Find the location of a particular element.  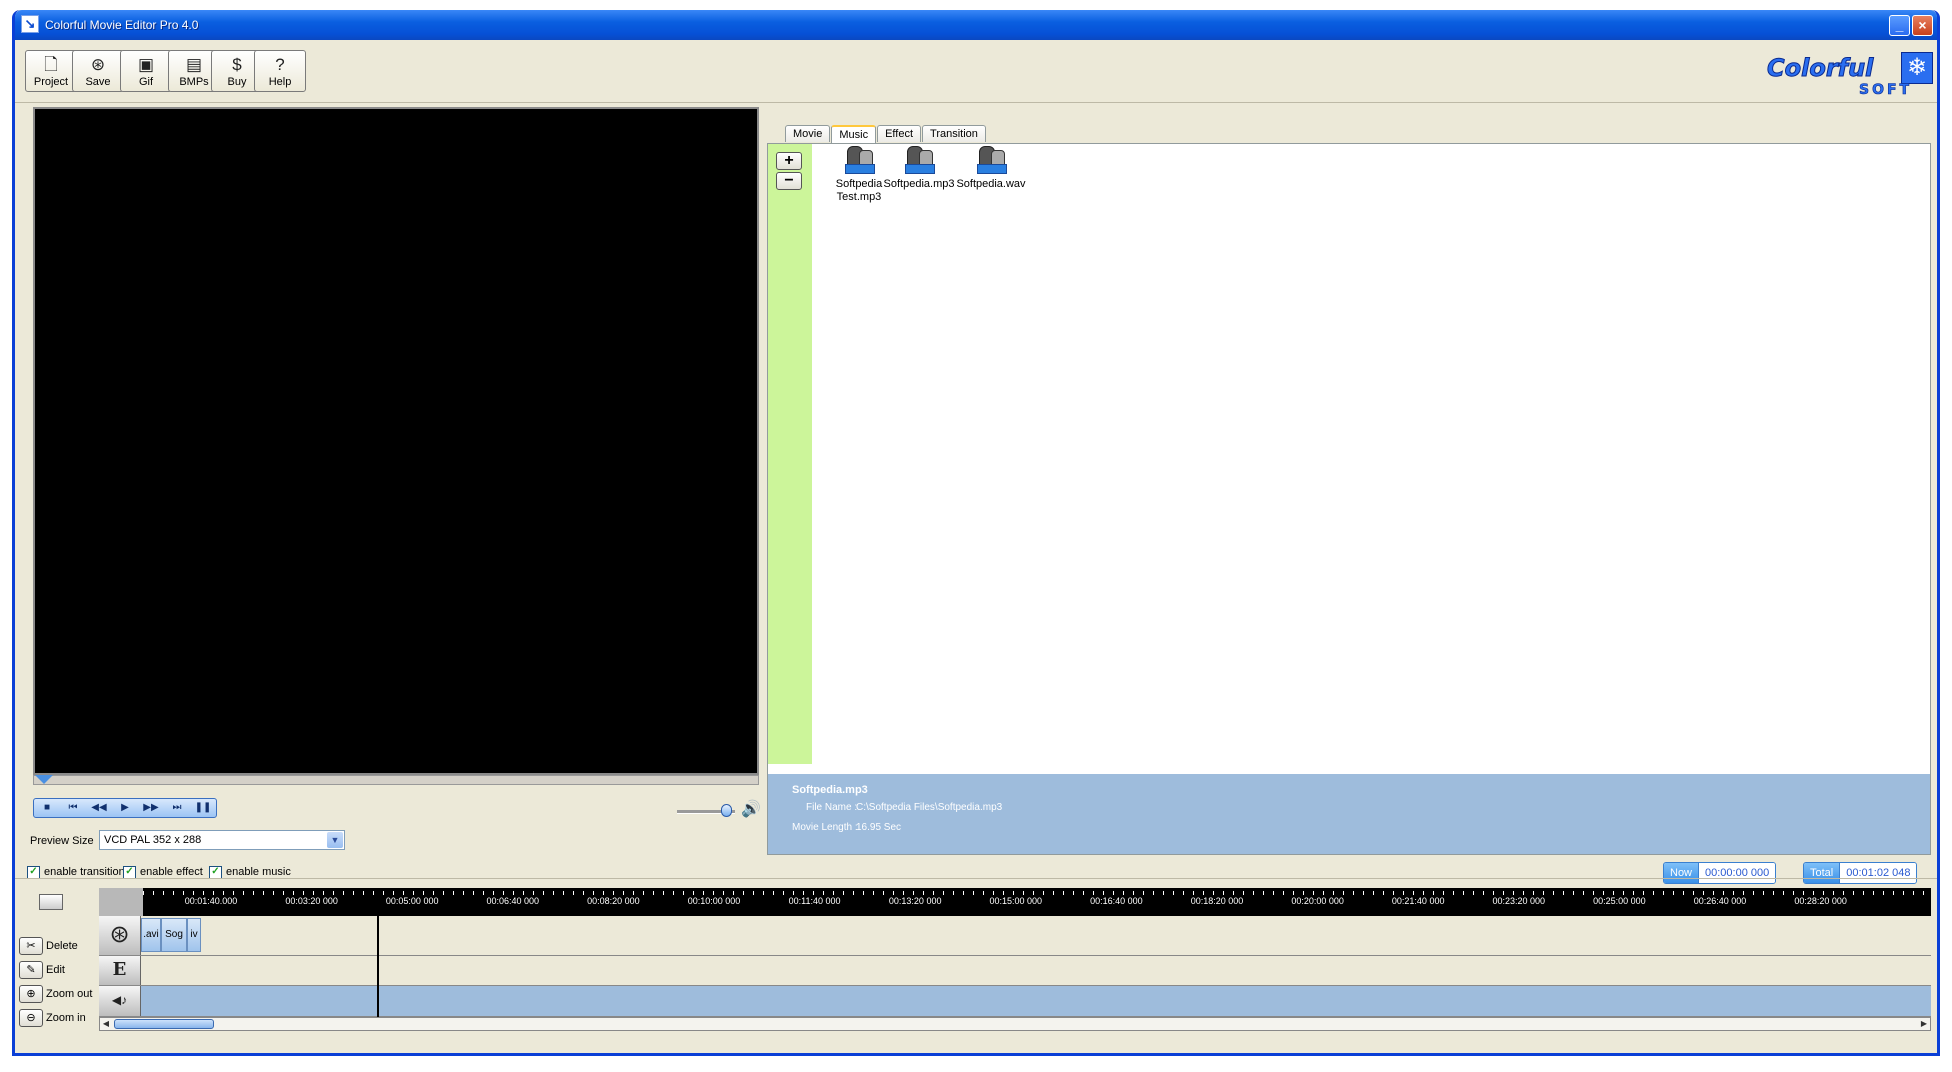

chevron-down-icon: ▼ is located at coordinates (335, 840).